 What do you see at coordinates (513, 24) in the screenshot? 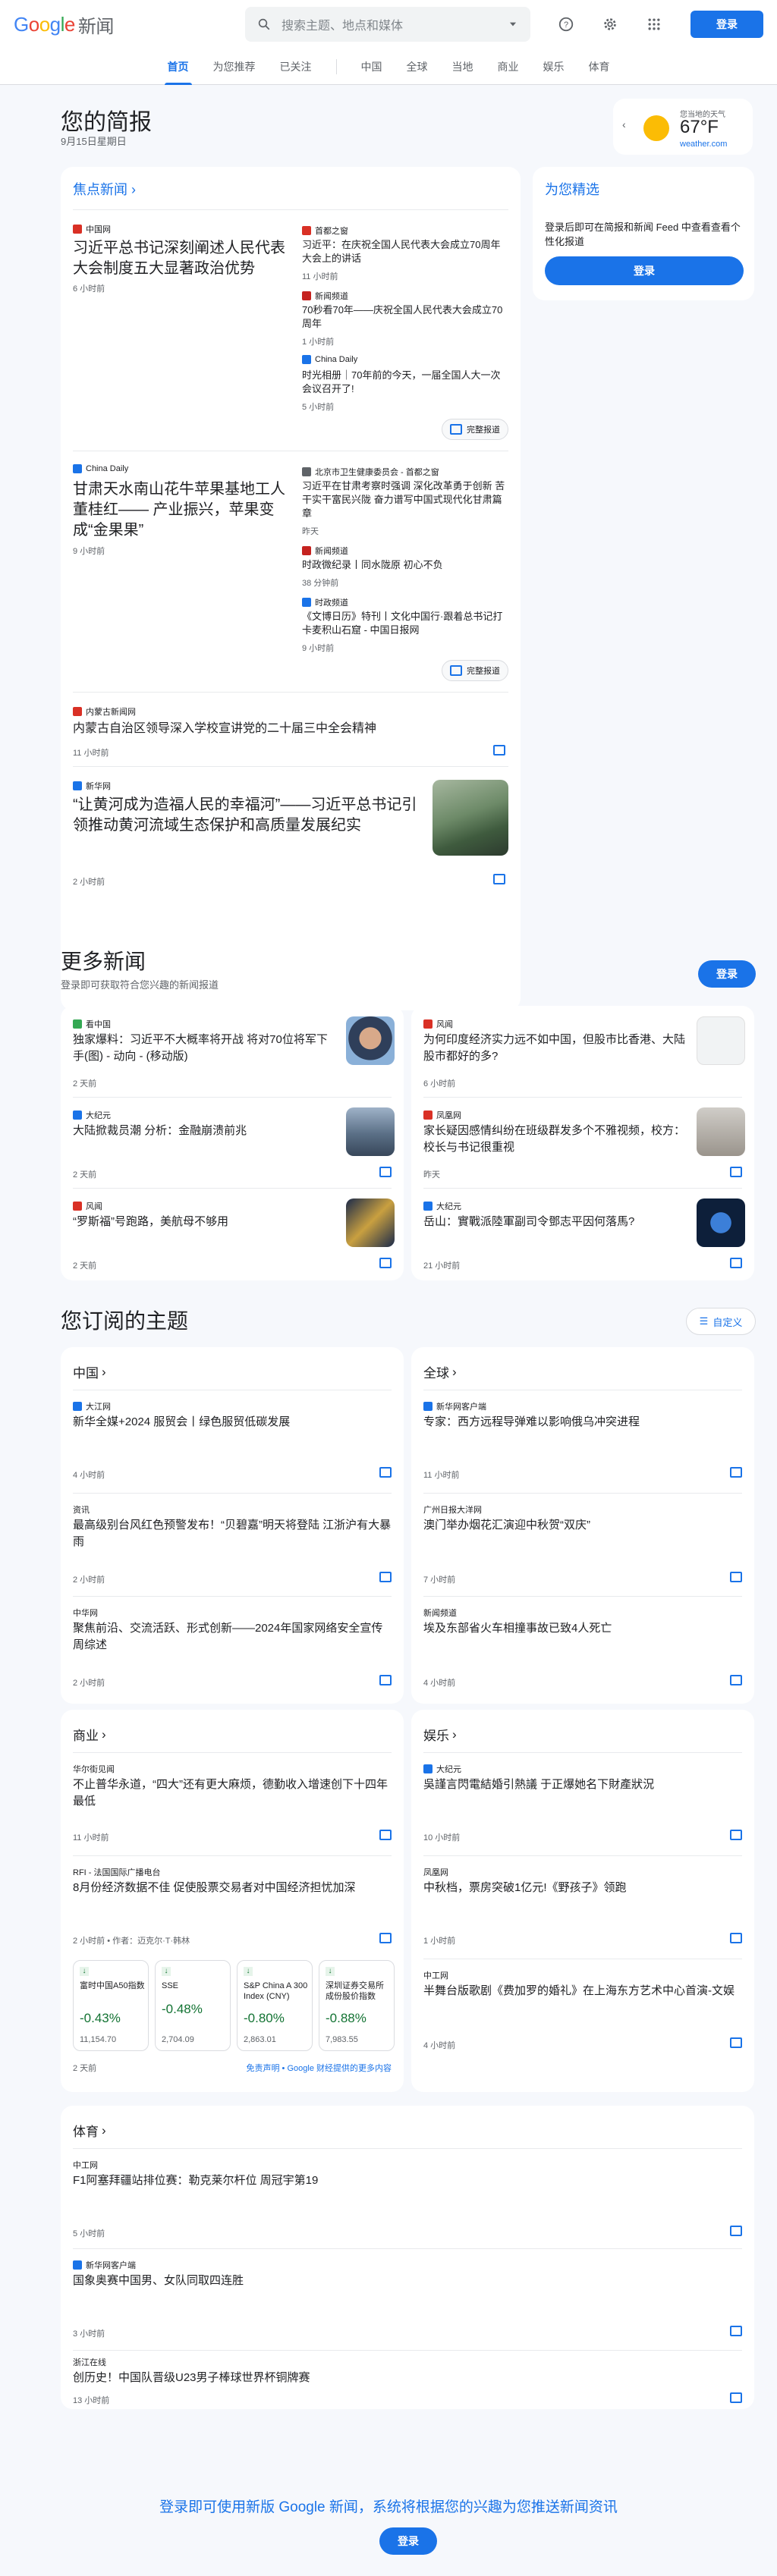
I see `chevron-down-icon` at bounding box center [513, 24].